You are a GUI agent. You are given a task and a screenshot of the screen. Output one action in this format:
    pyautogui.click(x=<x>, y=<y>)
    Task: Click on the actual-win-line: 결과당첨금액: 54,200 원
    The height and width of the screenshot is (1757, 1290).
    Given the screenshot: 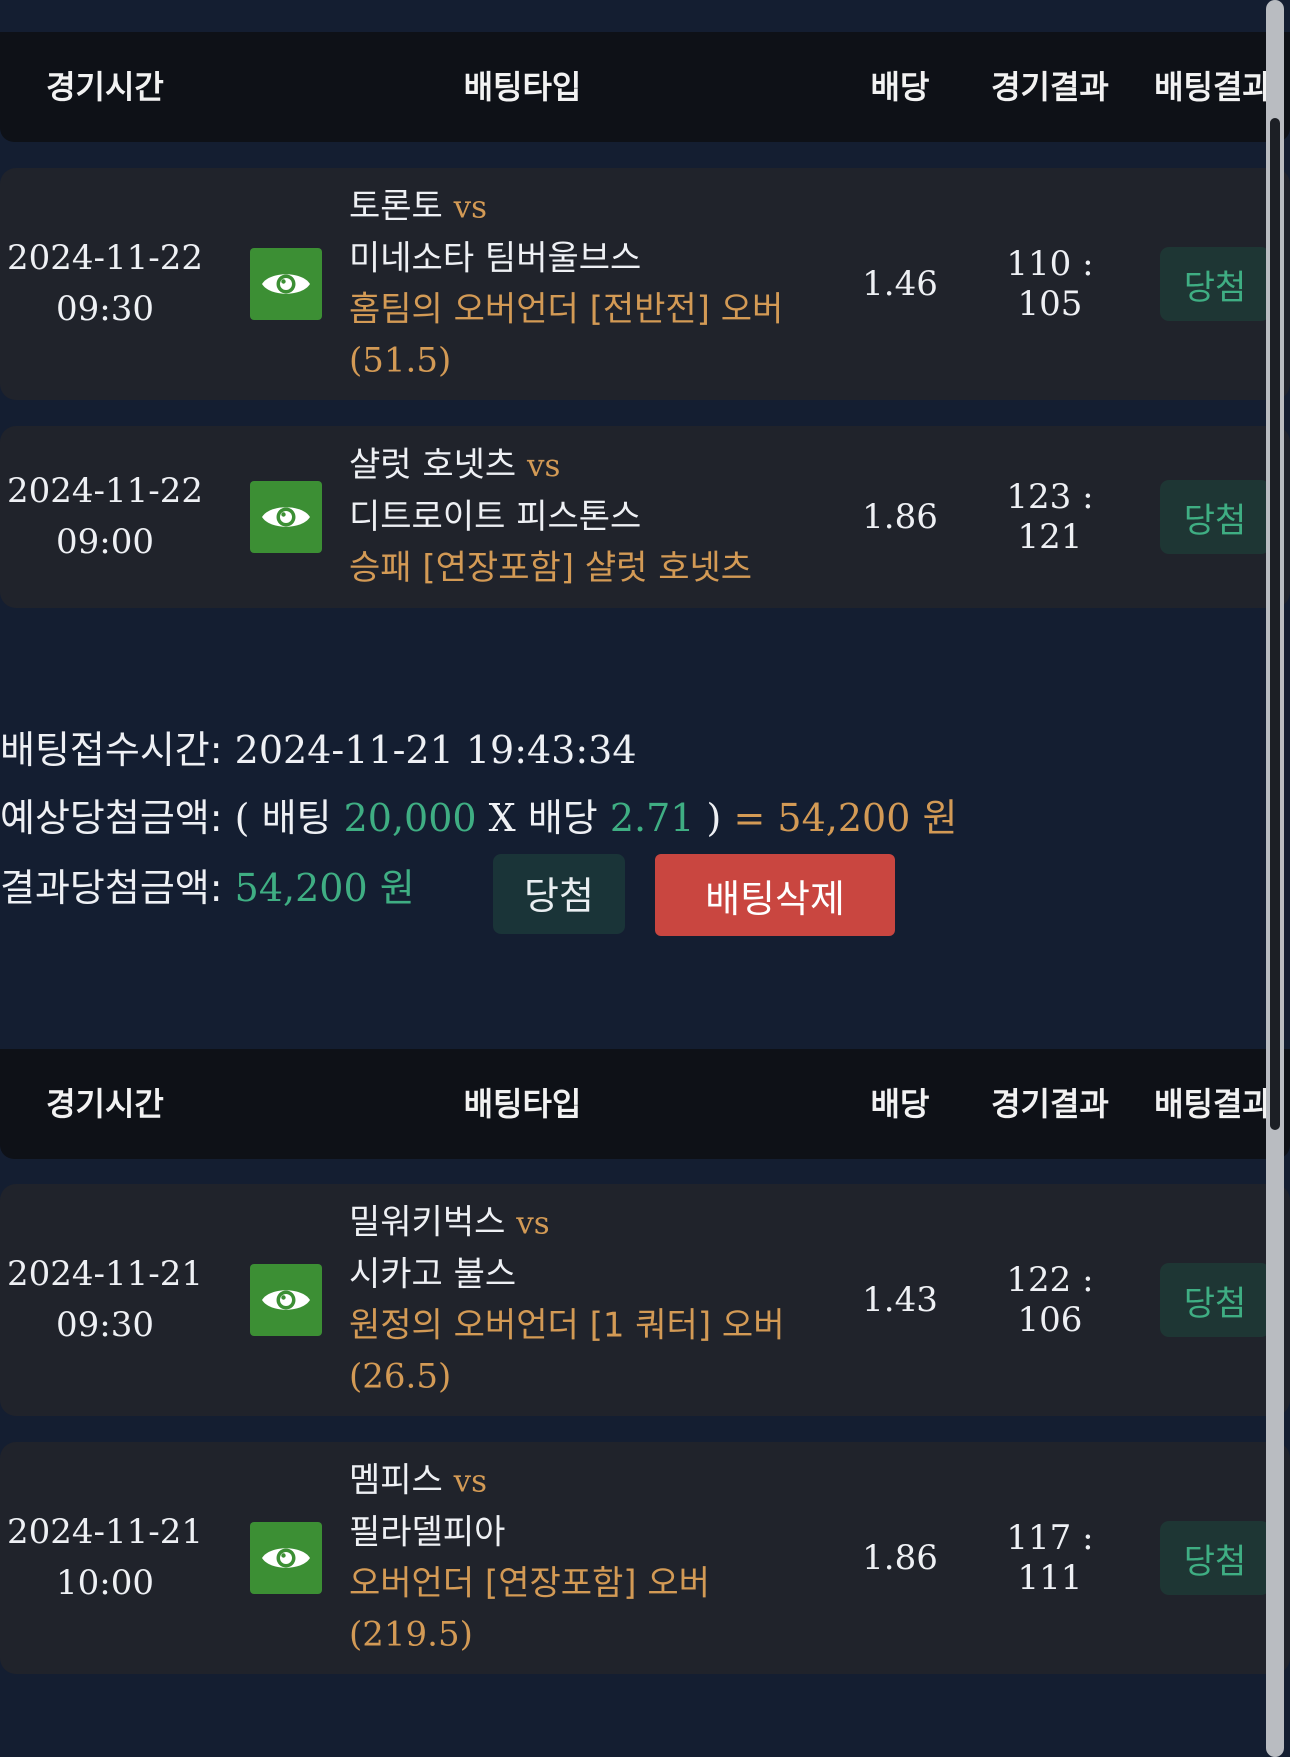 What is the action you would take?
    pyautogui.click(x=207, y=888)
    